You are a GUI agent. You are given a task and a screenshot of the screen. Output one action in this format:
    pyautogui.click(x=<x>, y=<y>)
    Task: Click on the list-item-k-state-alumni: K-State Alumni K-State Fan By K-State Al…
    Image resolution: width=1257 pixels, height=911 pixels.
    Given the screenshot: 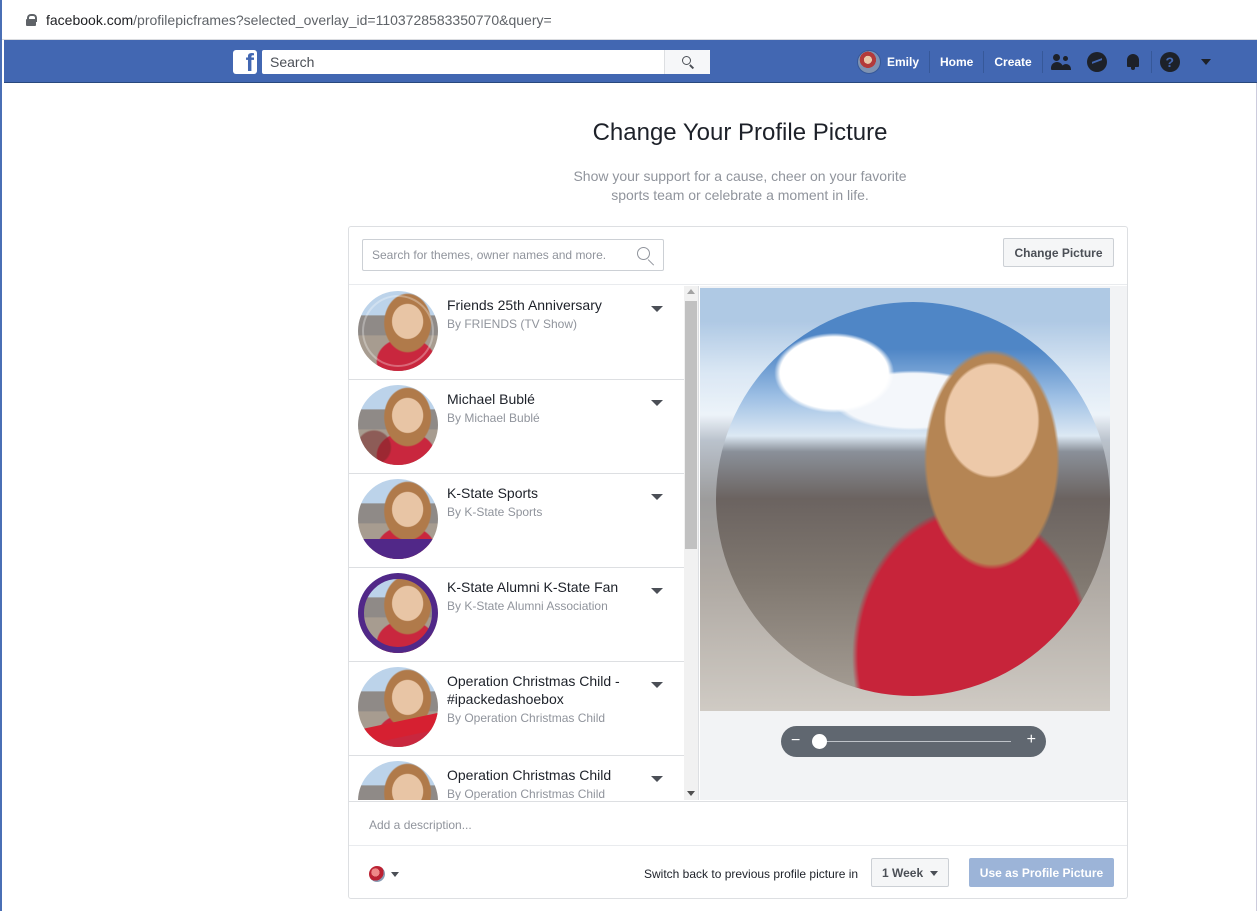 What is the action you would take?
    pyautogui.click(x=516, y=615)
    